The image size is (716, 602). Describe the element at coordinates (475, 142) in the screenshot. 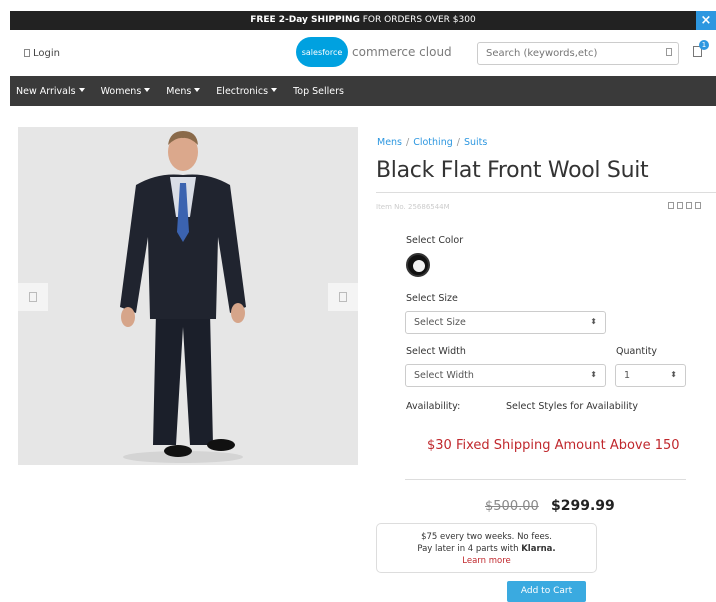

I see `breadcrumb-suits: Suits` at that location.